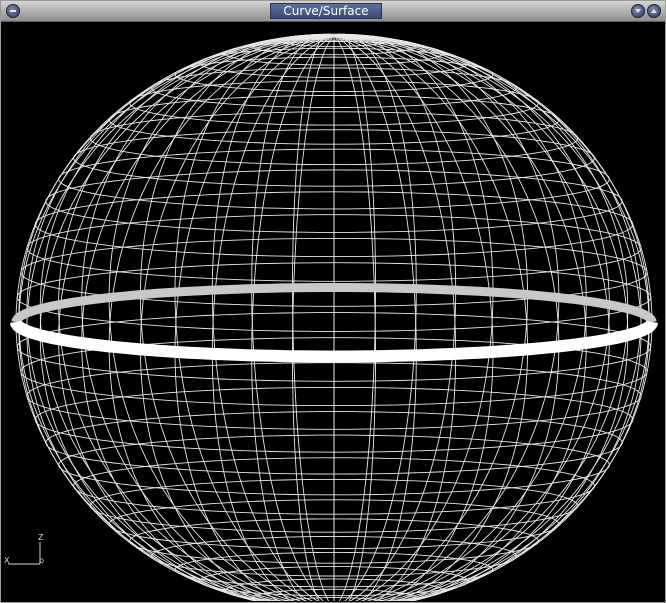  I want to click on y-axis-label: b, so click(41, 560).